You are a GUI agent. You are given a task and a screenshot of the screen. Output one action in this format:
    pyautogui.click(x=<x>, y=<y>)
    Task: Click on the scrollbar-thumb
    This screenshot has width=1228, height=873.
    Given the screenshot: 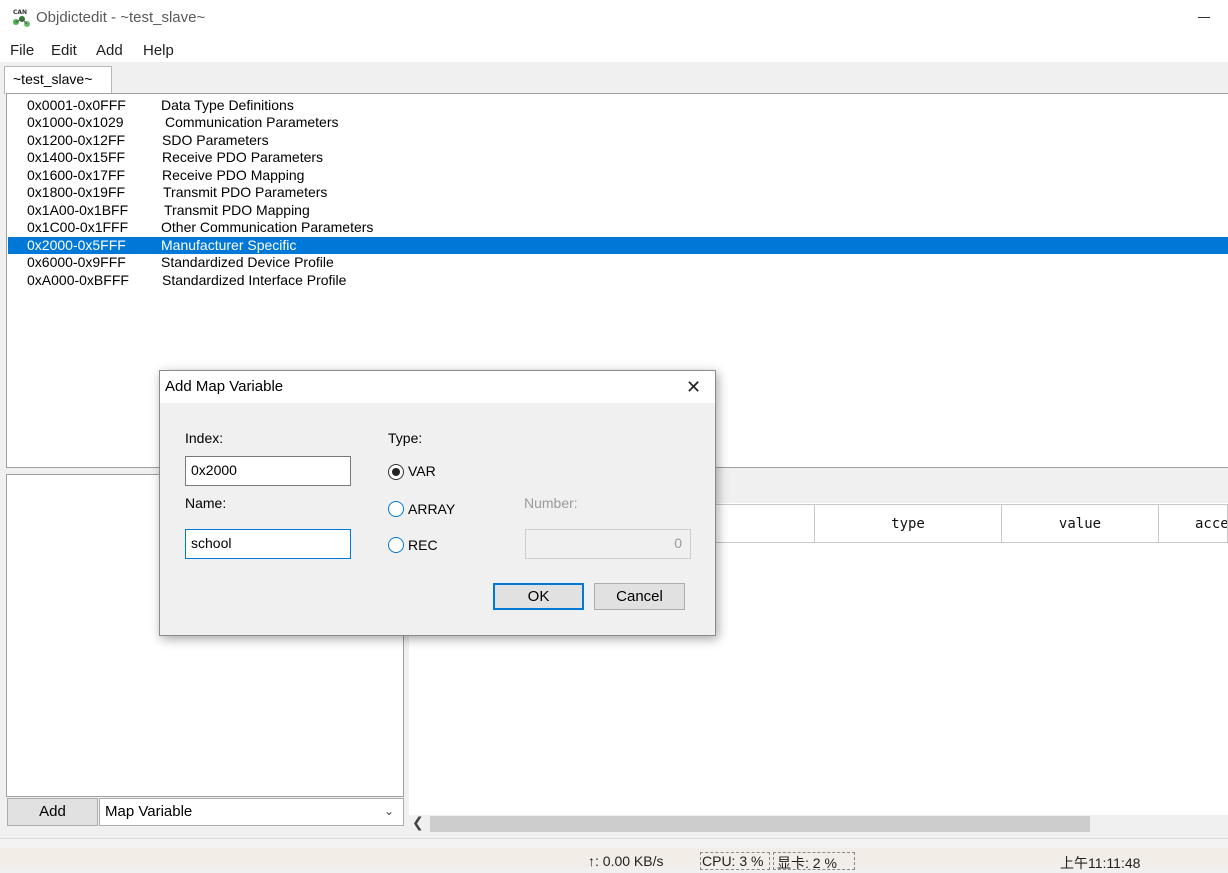 What is the action you would take?
    pyautogui.click(x=760, y=824)
    